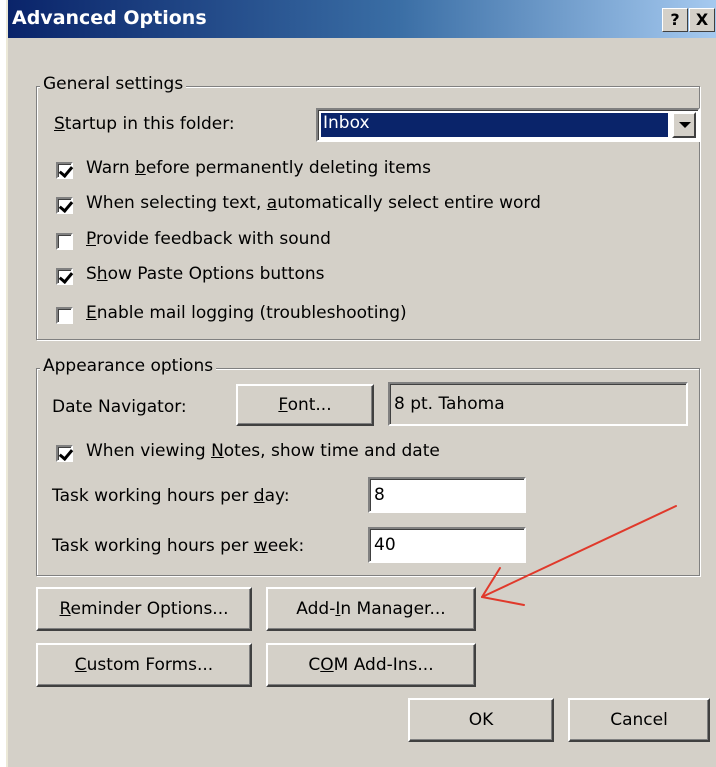 The width and height of the screenshot is (716, 767). I want to click on arrow-shaft, so click(579, 551).